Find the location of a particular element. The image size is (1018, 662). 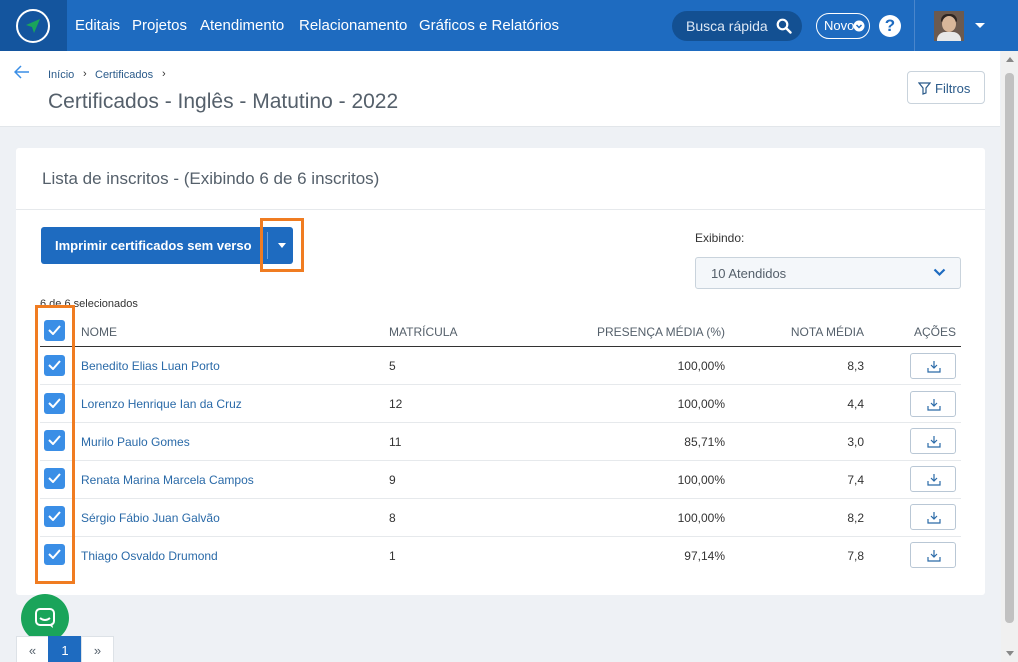

highlight-dropdown-toggle is located at coordinates (282, 245).